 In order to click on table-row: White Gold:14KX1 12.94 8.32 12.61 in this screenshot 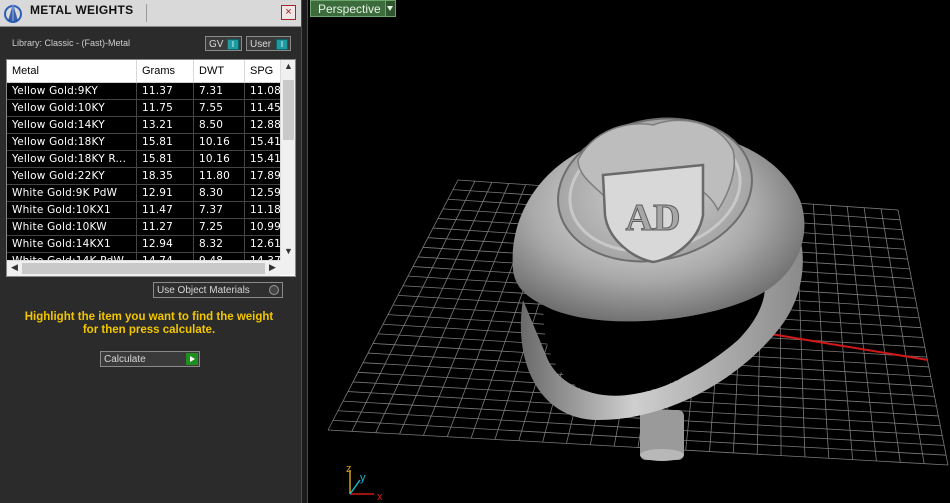, I will do `click(144, 244)`.